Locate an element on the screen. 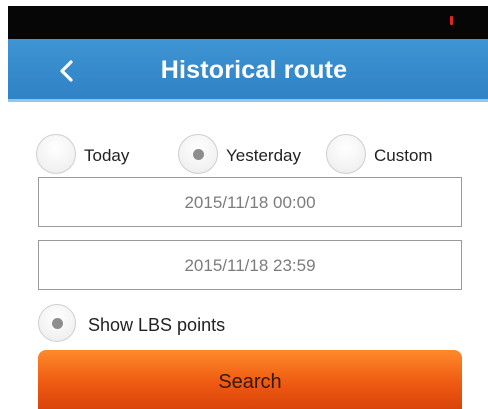 This screenshot has height=409, width=488. radio-yesterday: Yesterday is located at coordinates (248, 154).